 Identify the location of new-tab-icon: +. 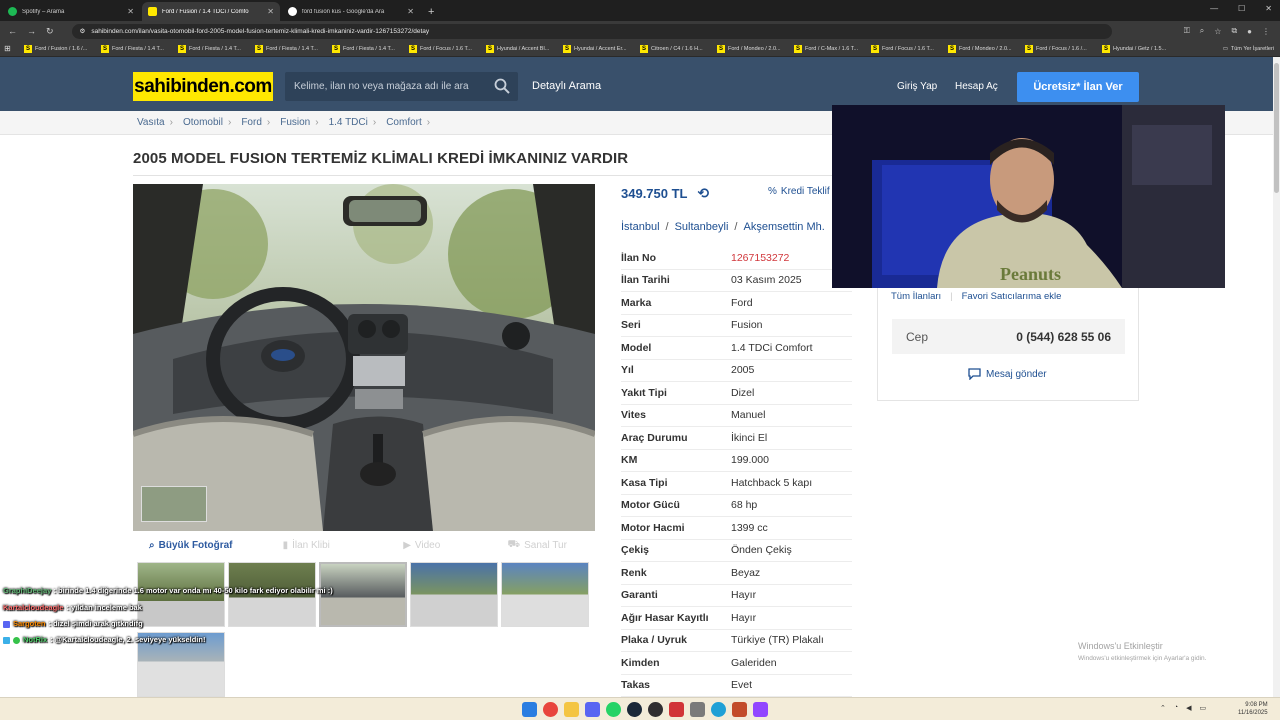
(431, 12).